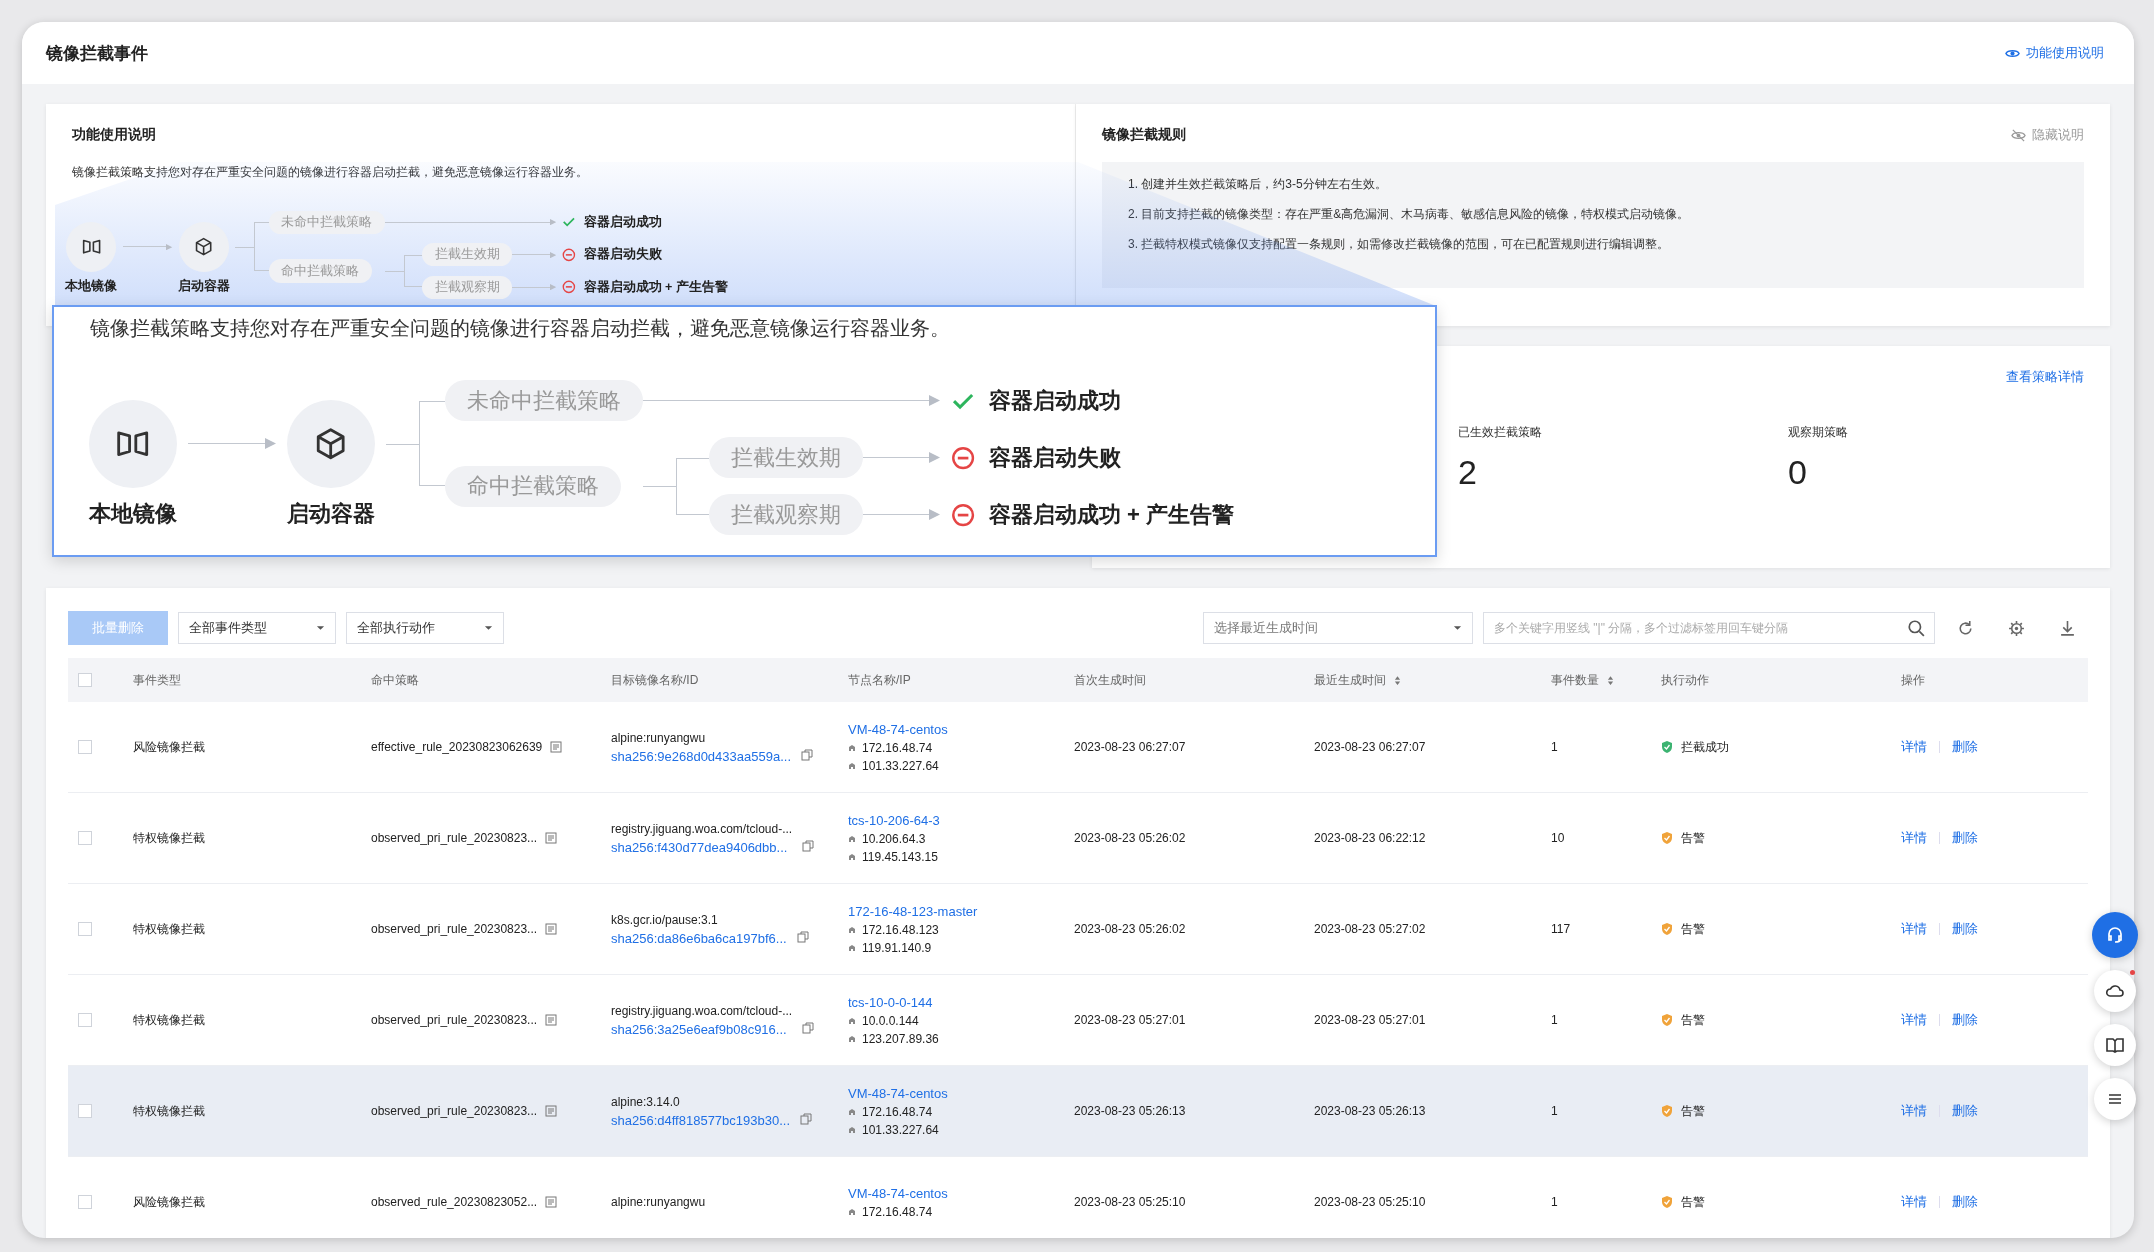  What do you see at coordinates (894, 820) in the screenshot?
I see `node-link: tcs-10-206-64-3` at bounding box center [894, 820].